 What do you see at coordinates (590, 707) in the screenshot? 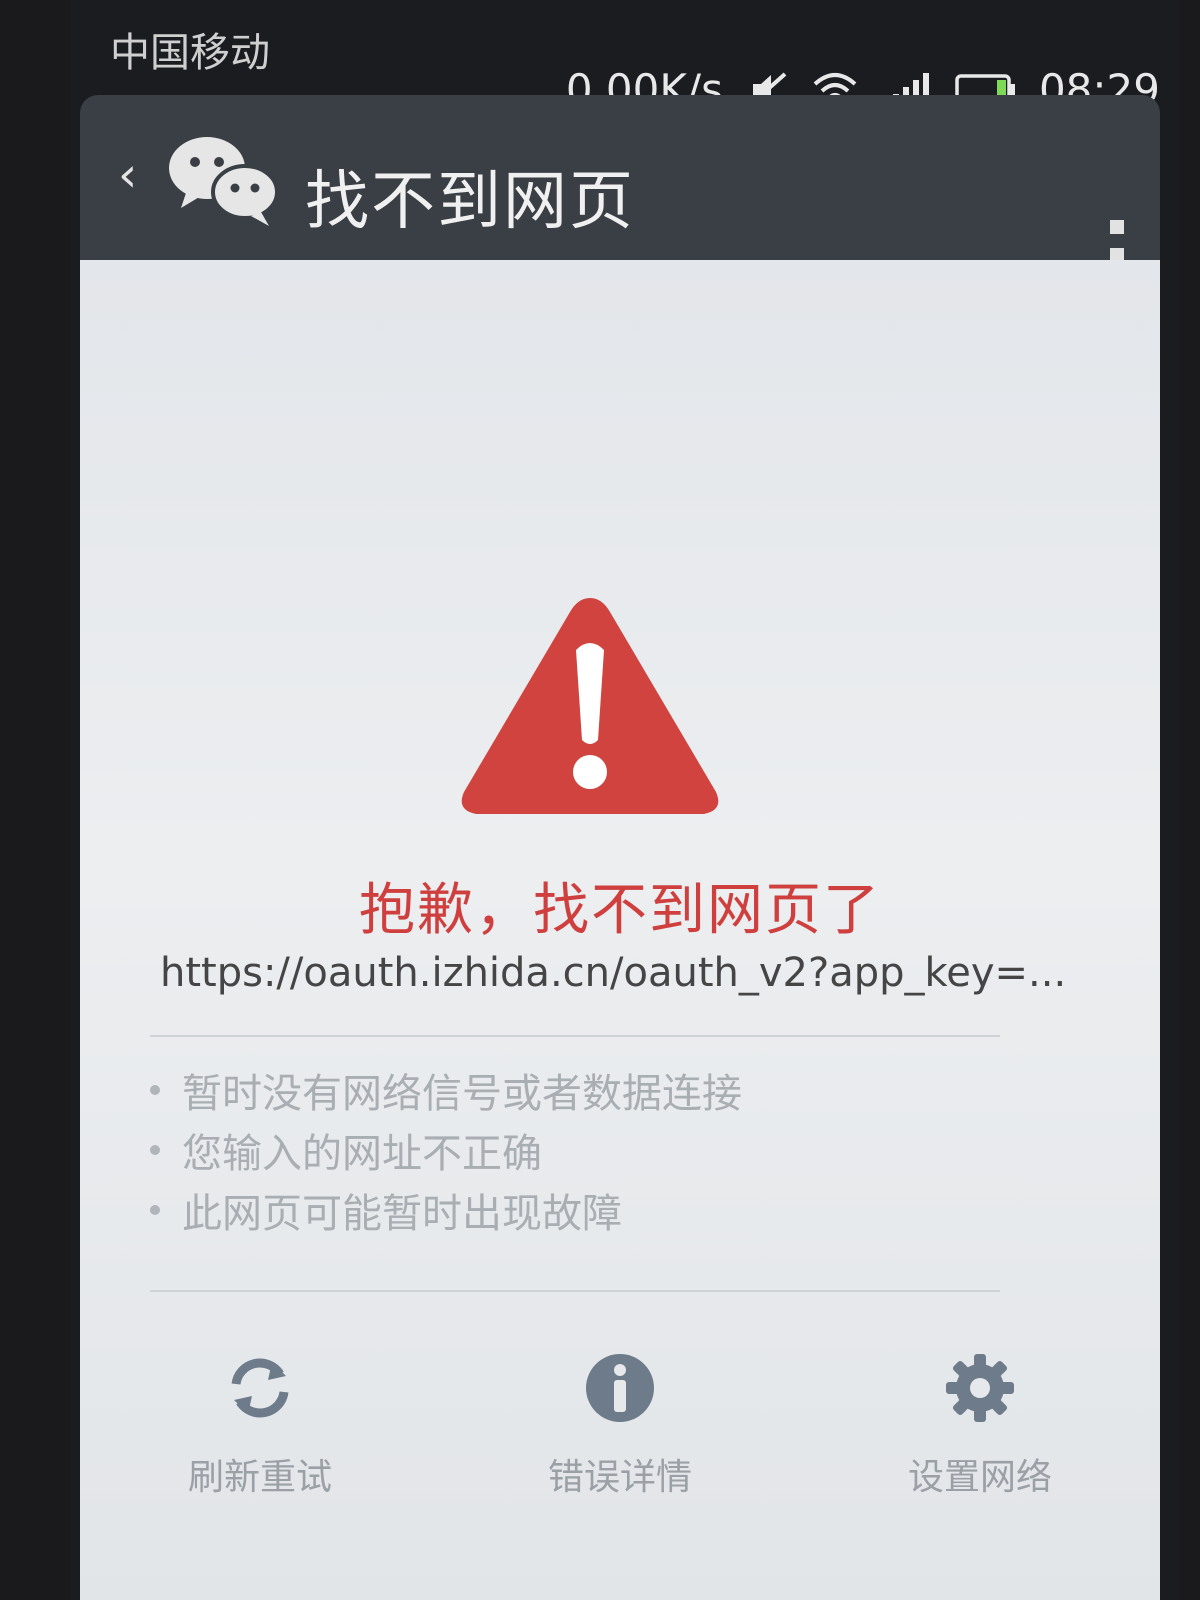
I see `warning-triangle-icon` at bounding box center [590, 707].